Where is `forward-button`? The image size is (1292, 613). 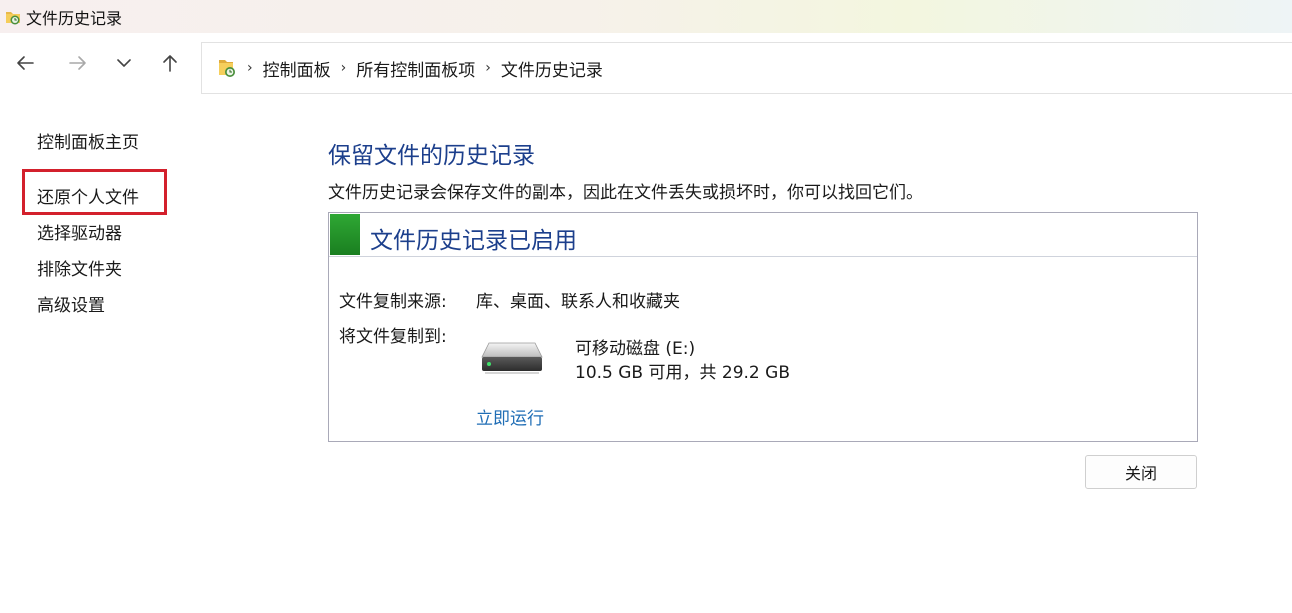
forward-button is located at coordinates (78, 63).